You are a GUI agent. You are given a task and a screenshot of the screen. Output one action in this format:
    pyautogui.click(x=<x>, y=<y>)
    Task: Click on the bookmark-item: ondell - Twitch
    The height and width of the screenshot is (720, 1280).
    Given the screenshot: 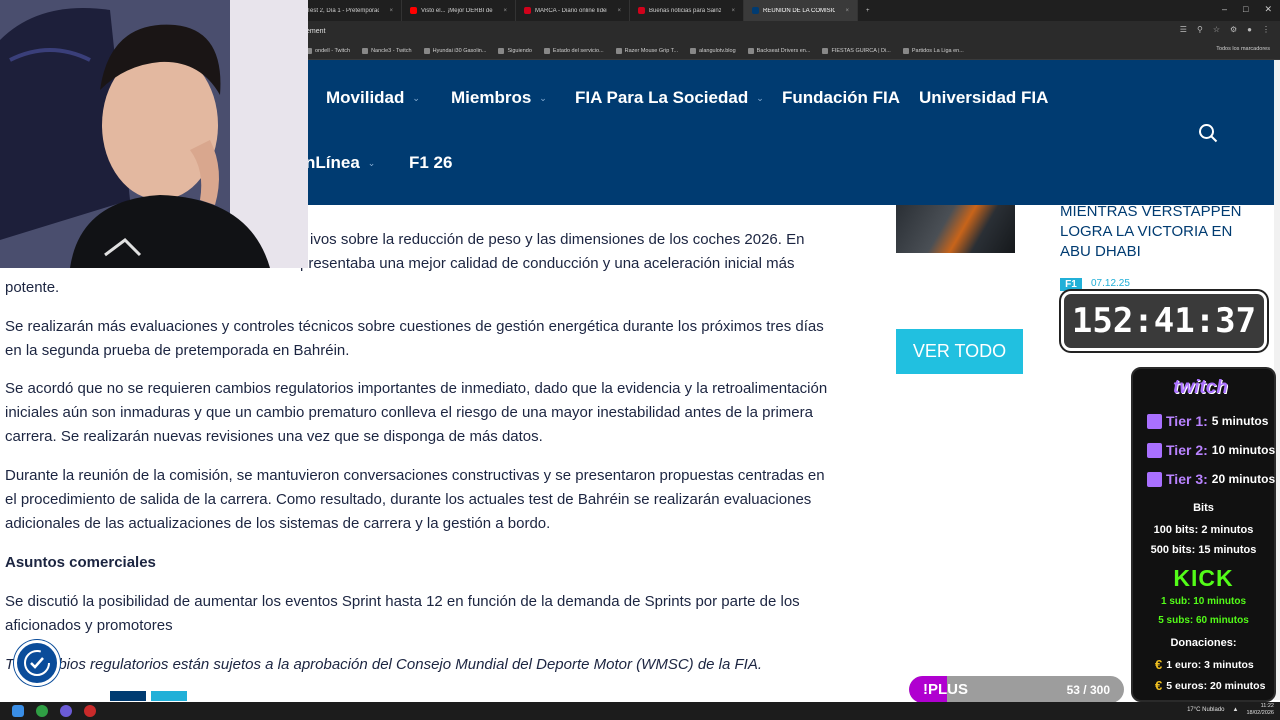 What is the action you would take?
    pyautogui.click(x=328, y=50)
    